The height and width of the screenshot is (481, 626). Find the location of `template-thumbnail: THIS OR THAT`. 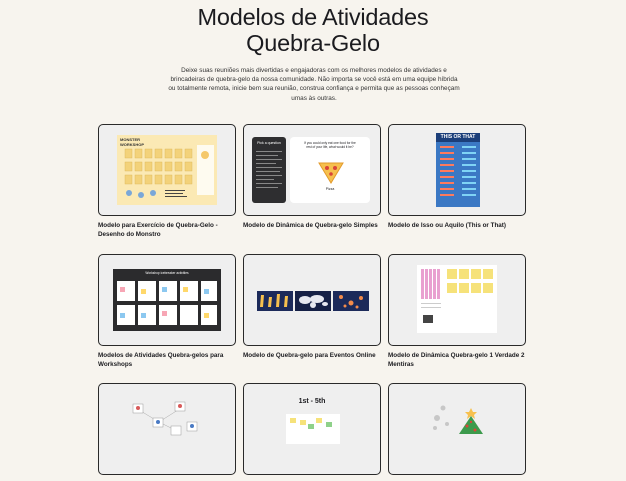

template-thumbnail: THIS OR THAT is located at coordinates (457, 170).